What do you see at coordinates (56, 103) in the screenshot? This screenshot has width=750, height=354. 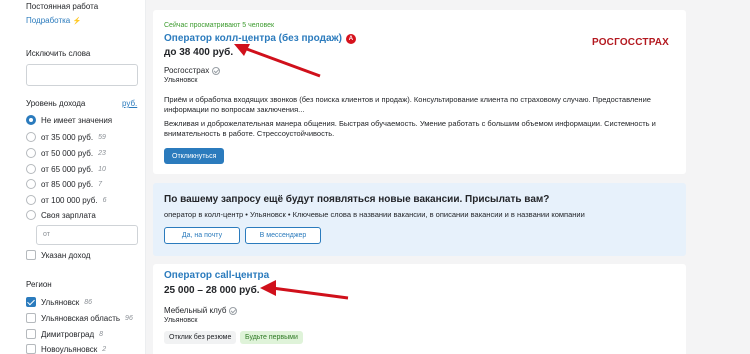 I see `income-level-heading: Уровень дохода` at bounding box center [56, 103].